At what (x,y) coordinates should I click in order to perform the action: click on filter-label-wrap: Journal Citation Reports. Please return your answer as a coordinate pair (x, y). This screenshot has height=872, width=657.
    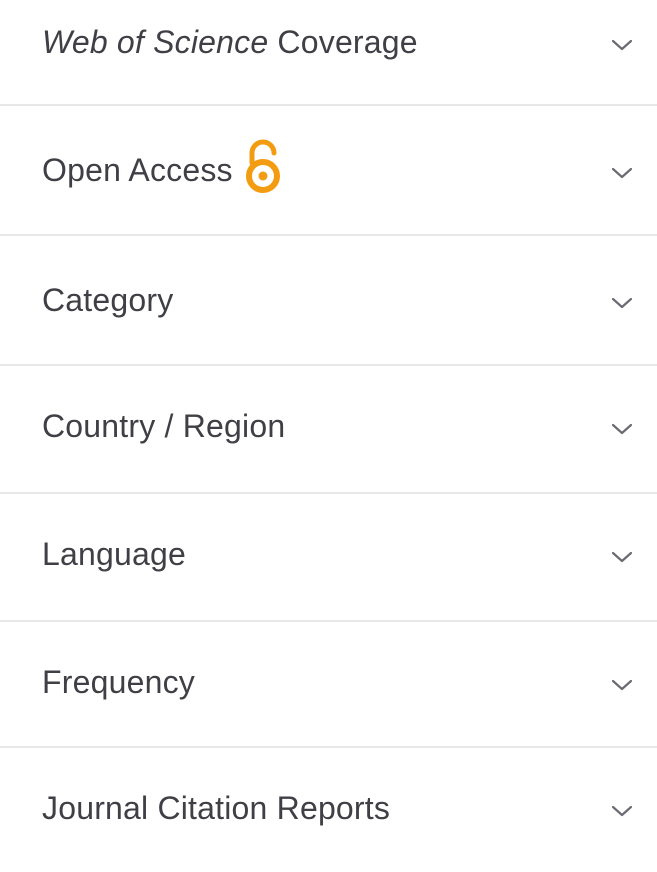
    Looking at the image, I should click on (216, 808).